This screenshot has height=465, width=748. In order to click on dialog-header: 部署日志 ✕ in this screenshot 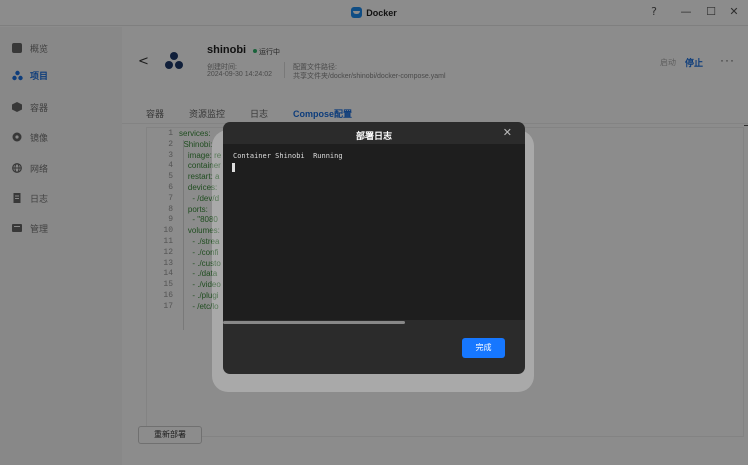, I will do `click(374, 133)`.